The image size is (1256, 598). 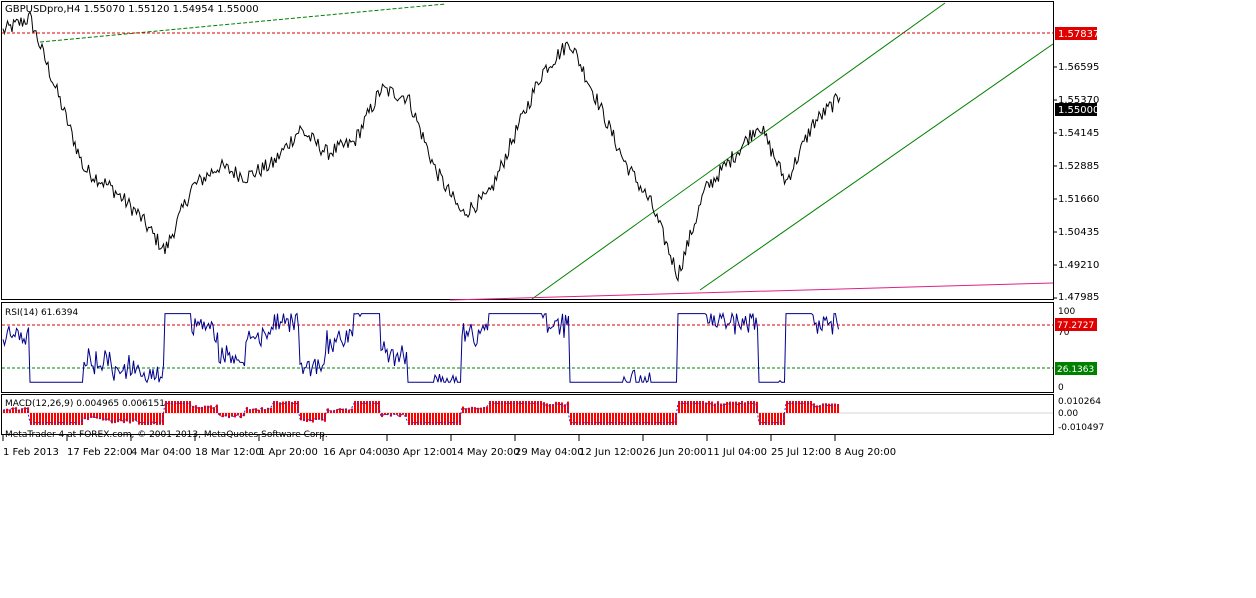 I want to click on y-tick: 1.52885, so click(x=1078, y=166).